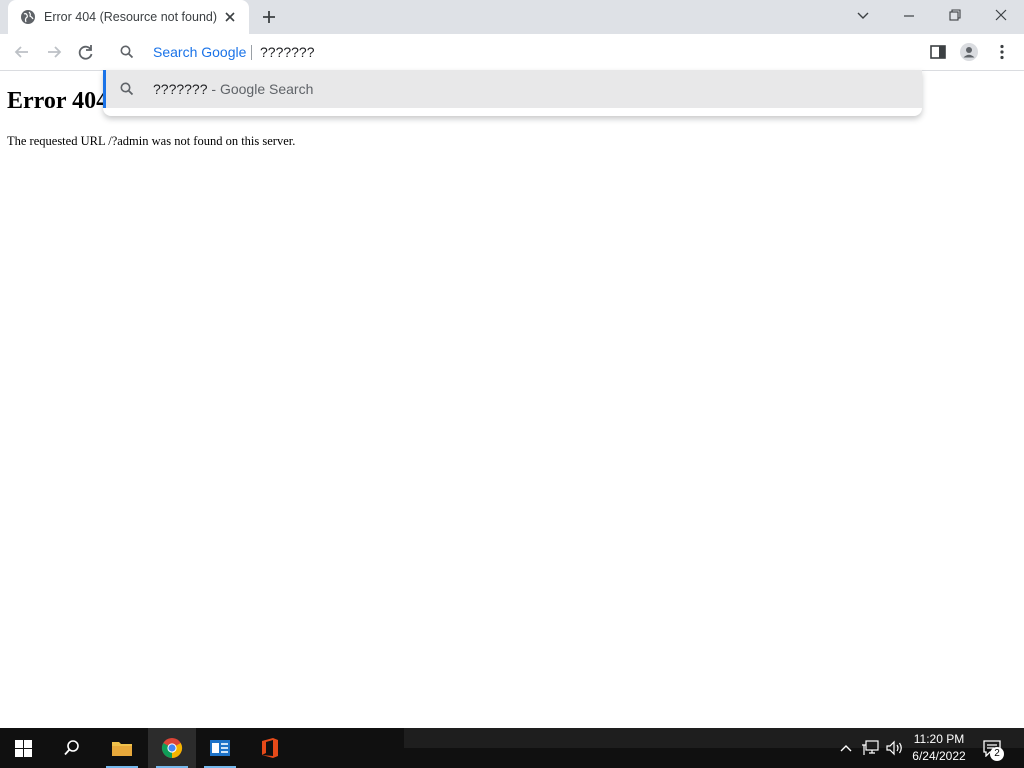  Describe the element at coordinates (131, 17) in the screenshot. I see `tab-title: Error 404 (Resource not found)` at that location.